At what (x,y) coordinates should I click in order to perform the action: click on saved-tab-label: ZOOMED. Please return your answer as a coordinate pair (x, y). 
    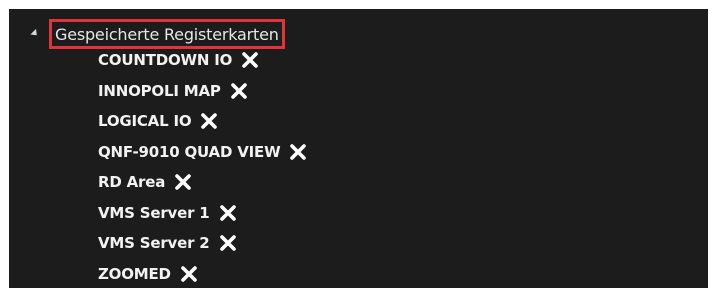
    Looking at the image, I should click on (134, 274).